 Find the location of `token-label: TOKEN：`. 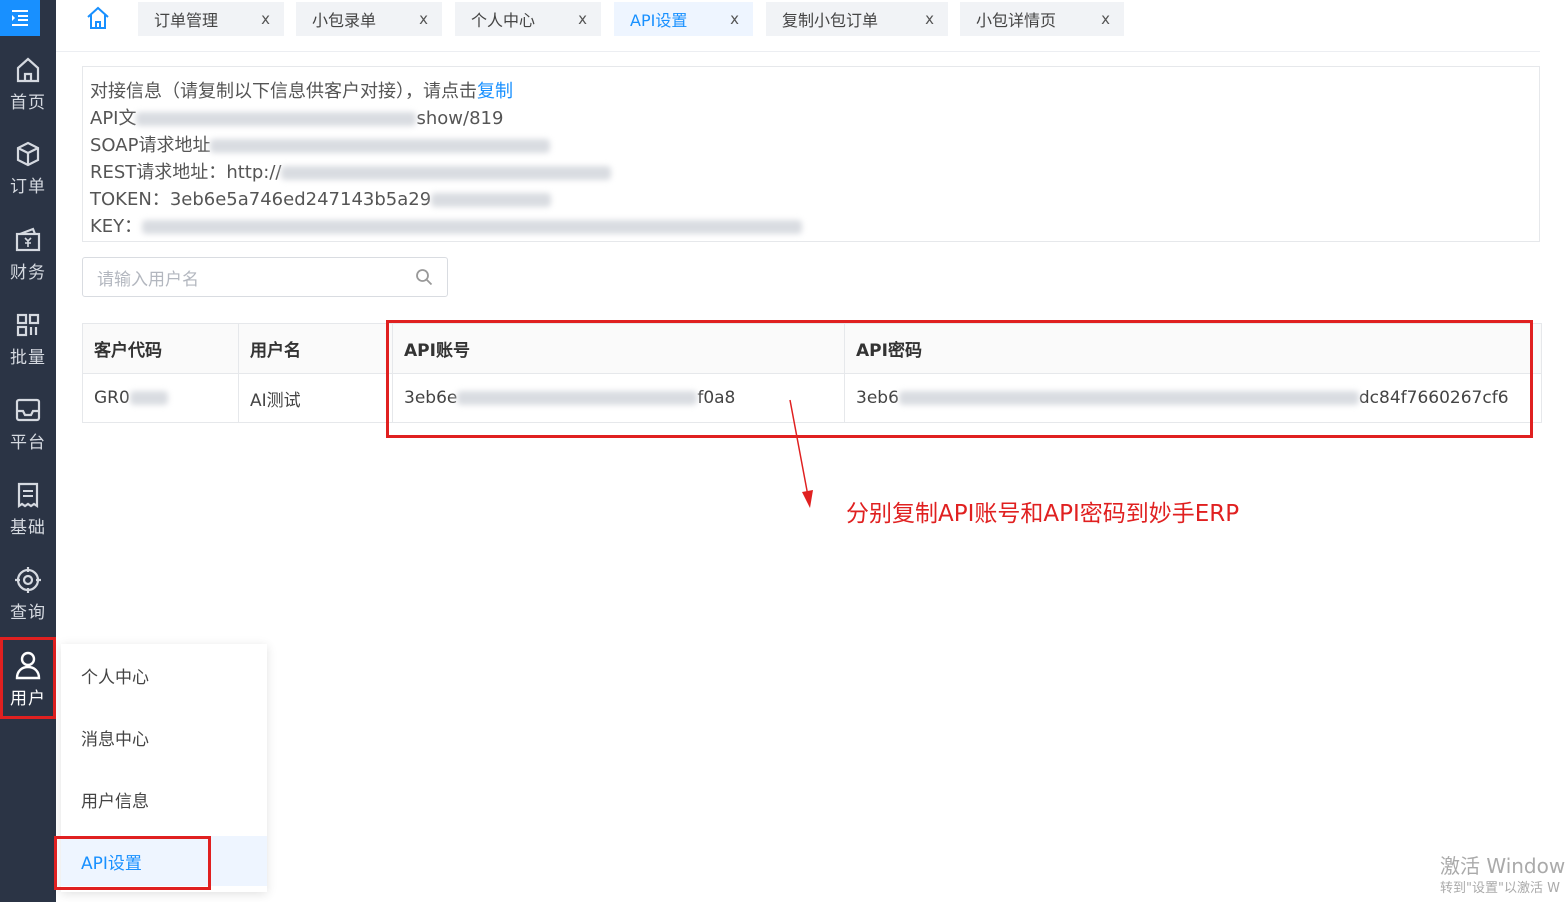

token-label: TOKEN： is located at coordinates (130, 199).